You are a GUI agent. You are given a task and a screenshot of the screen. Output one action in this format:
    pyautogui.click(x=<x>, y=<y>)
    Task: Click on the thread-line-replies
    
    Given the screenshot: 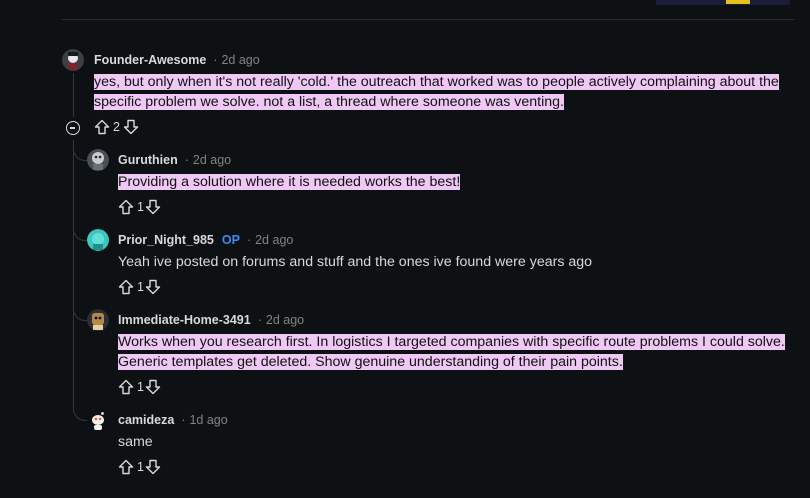 What is the action you would take?
    pyautogui.click(x=73, y=264)
    